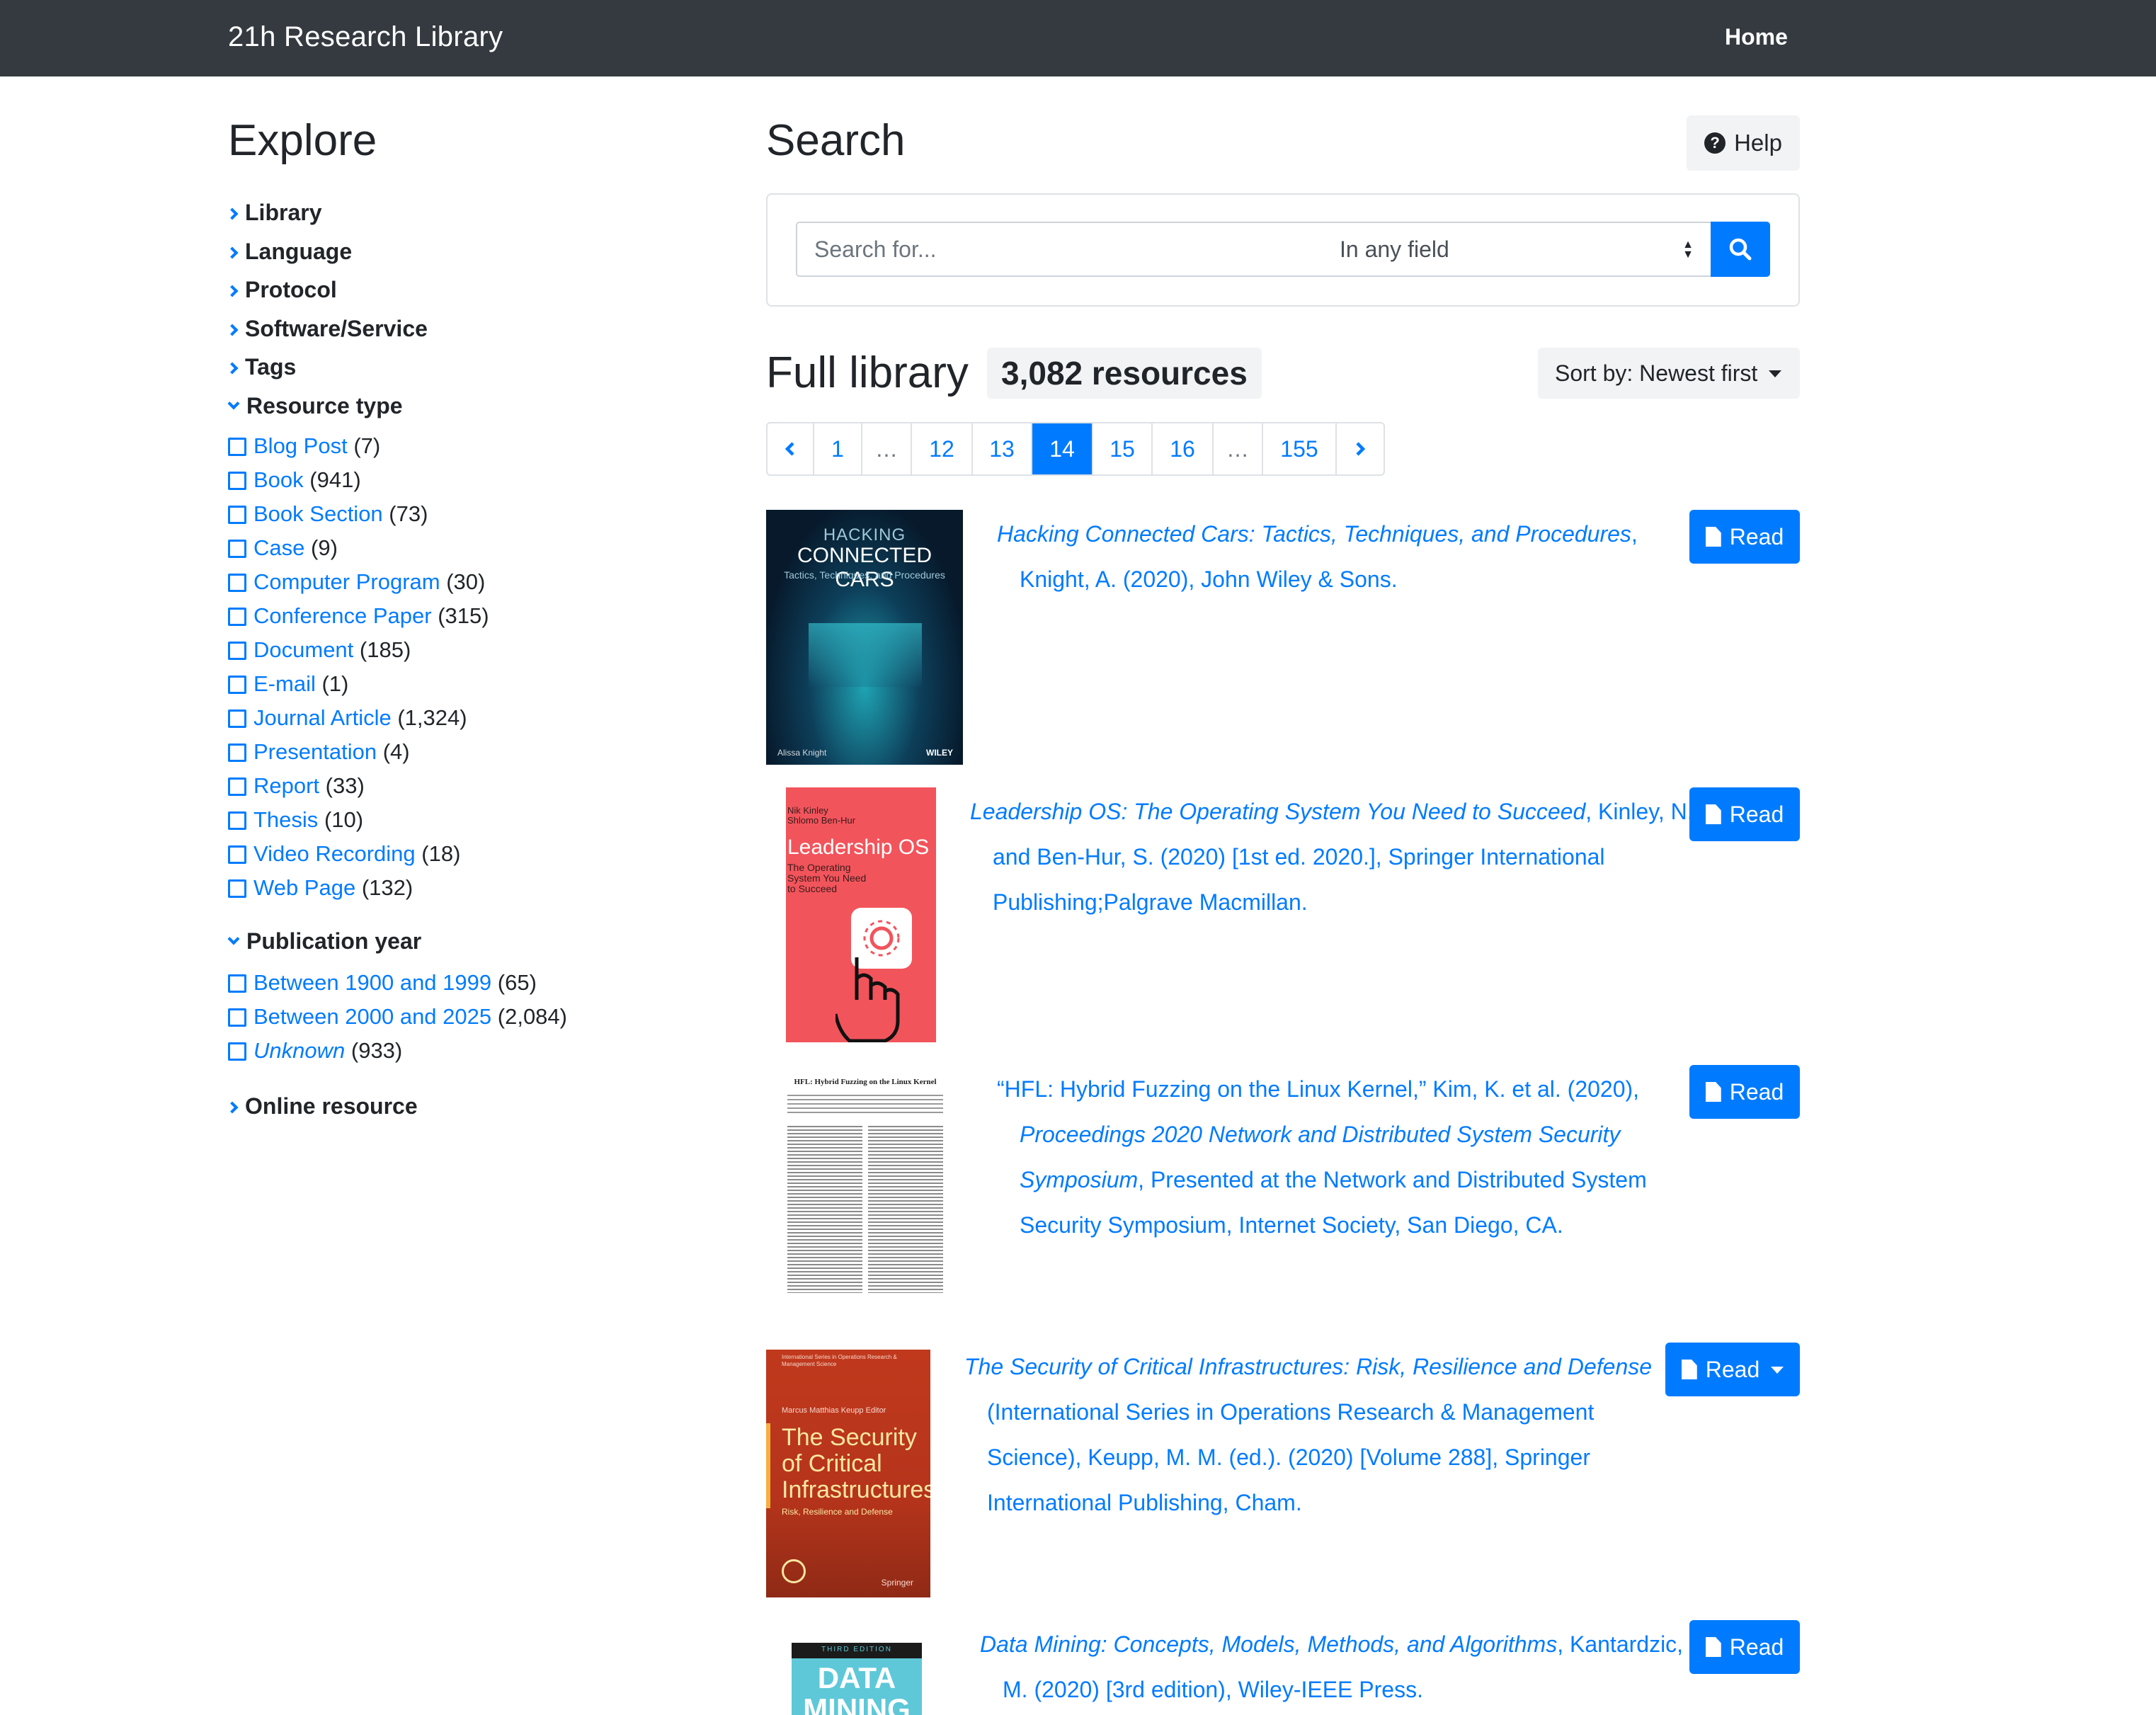 The width and height of the screenshot is (2156, 1715). What do you see at coordinates (791, 449) in the screenshot?
I see `page-prev` at bounding box center [791, 449].